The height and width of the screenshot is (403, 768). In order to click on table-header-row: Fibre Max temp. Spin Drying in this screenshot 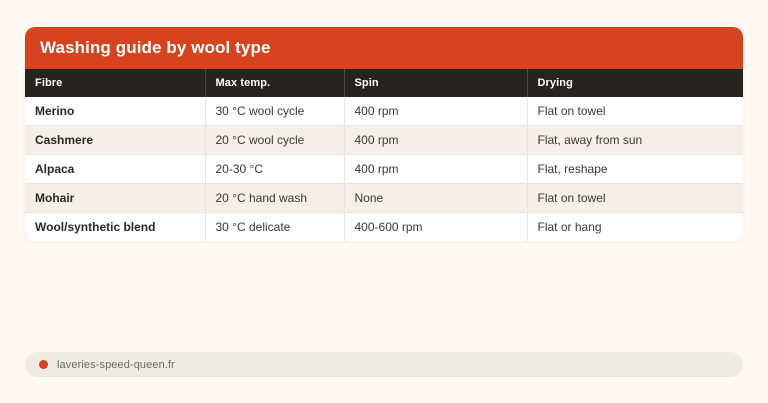, I will do `click(384, 83)`.